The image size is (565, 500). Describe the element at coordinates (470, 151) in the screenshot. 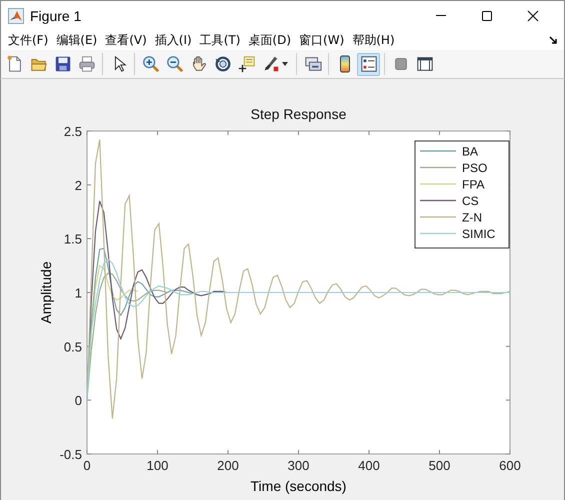

I see `legend-label: BA` at that location.